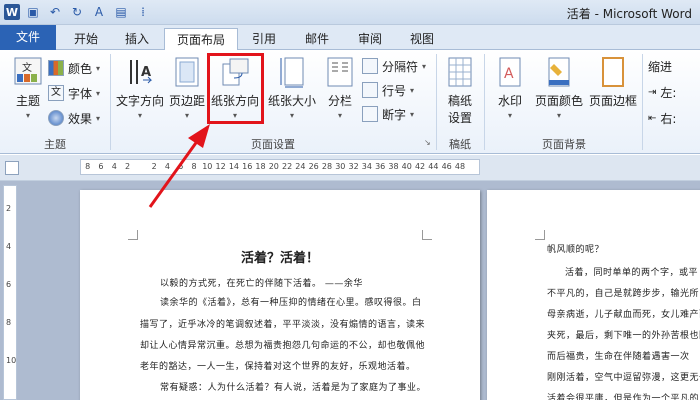 The image size is (700, 400). I want to click on manuscript-settings-label-2: 设置, so click(459, 118).